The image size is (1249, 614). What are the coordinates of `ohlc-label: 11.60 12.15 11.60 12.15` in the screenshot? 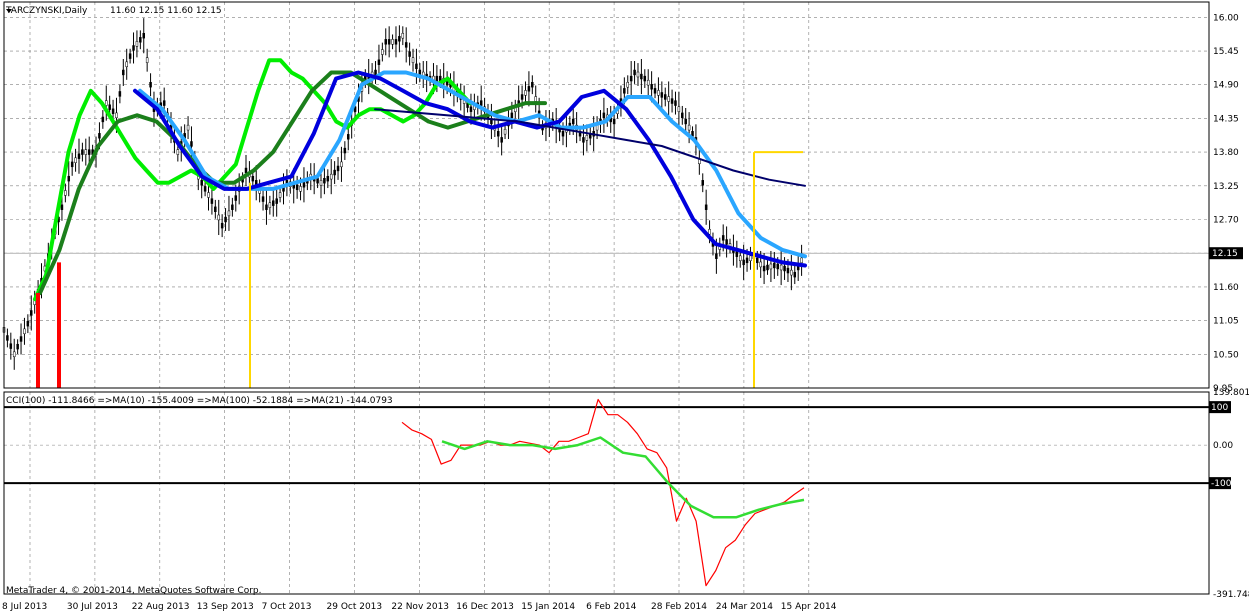 It's located at (166, 11).